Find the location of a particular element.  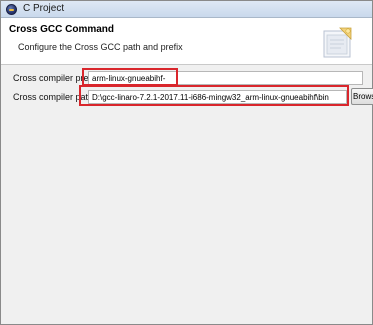

prefix-input is located at coordinates (225, 78).